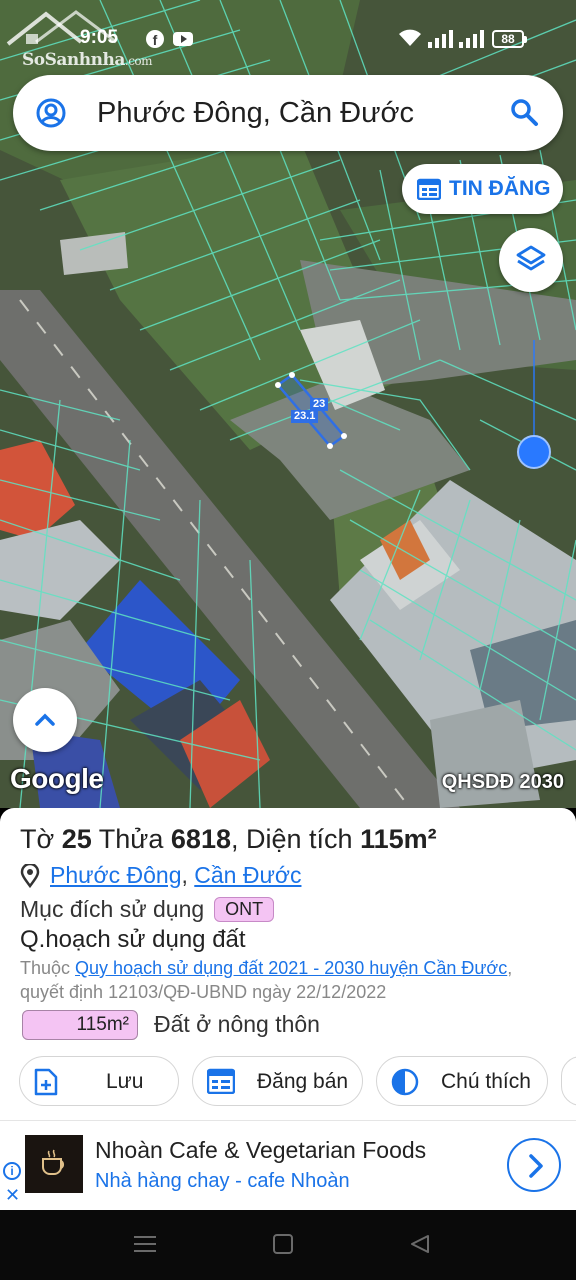 Image resolution: width=576 pixels, height=1280 pixels. Describe the element at coordinates (133, 939) in the screenshot. I see `plan-heading: Q.hoạch sử dụng đất` at that location.